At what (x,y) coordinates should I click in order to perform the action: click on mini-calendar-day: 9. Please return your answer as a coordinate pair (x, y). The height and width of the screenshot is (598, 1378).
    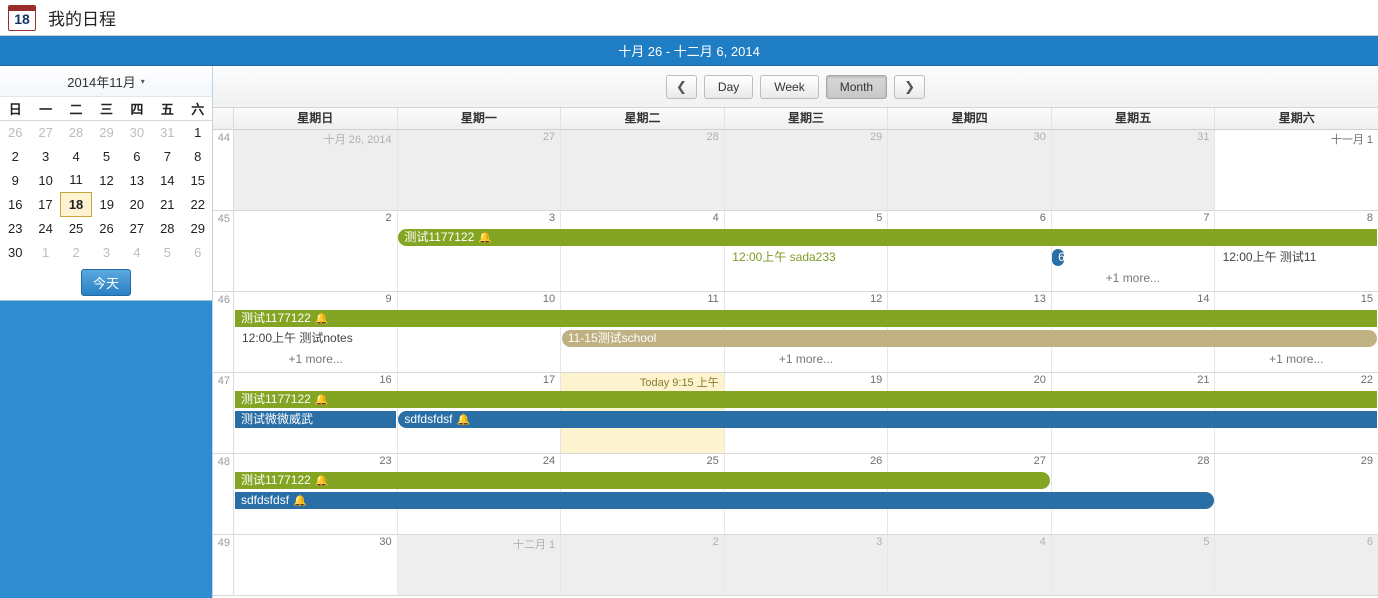
    Looking at the image, I should click on (15, 180).